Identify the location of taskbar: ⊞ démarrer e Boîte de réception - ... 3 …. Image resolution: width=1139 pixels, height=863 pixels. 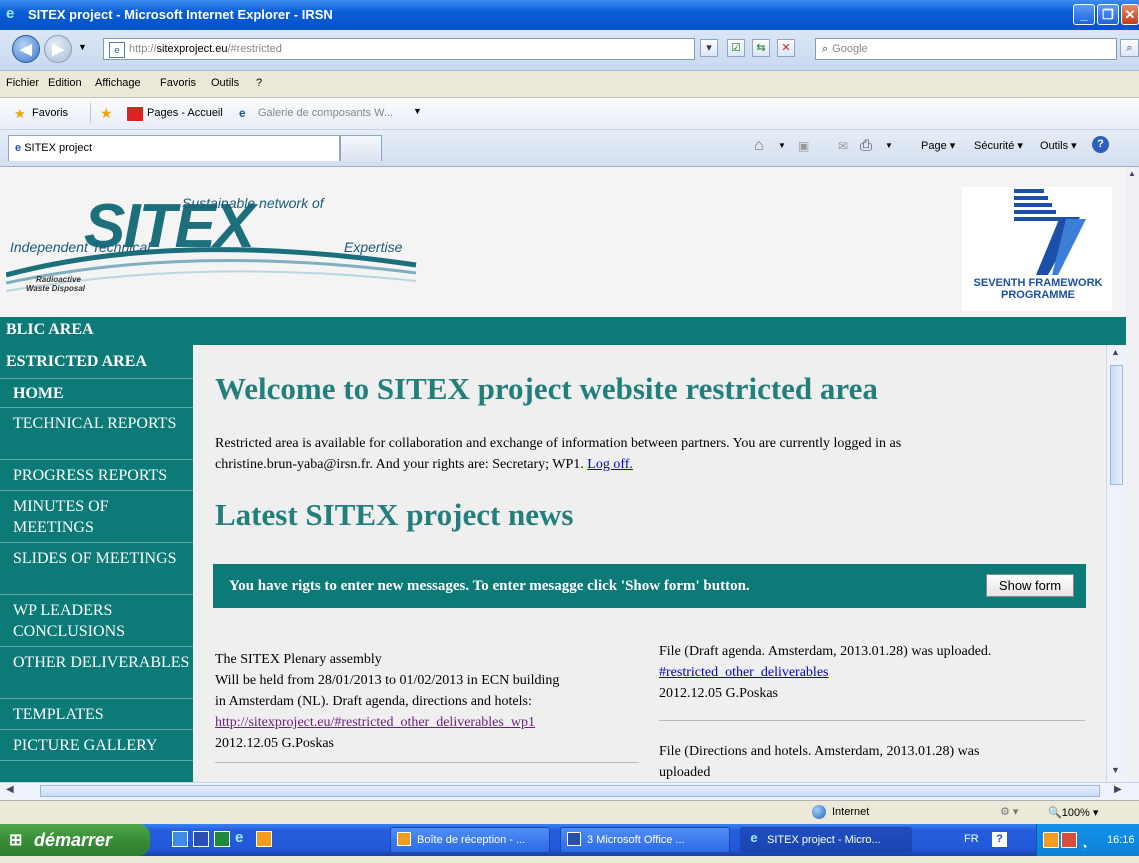
(569, 840).